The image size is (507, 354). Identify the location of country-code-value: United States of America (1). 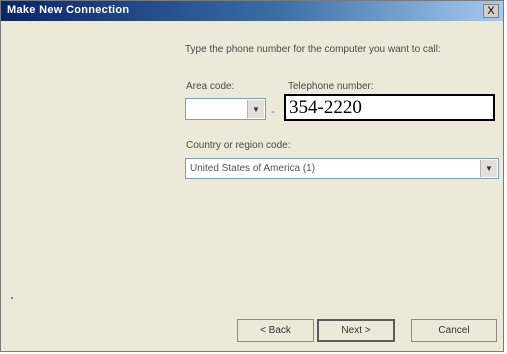
(253, 168).